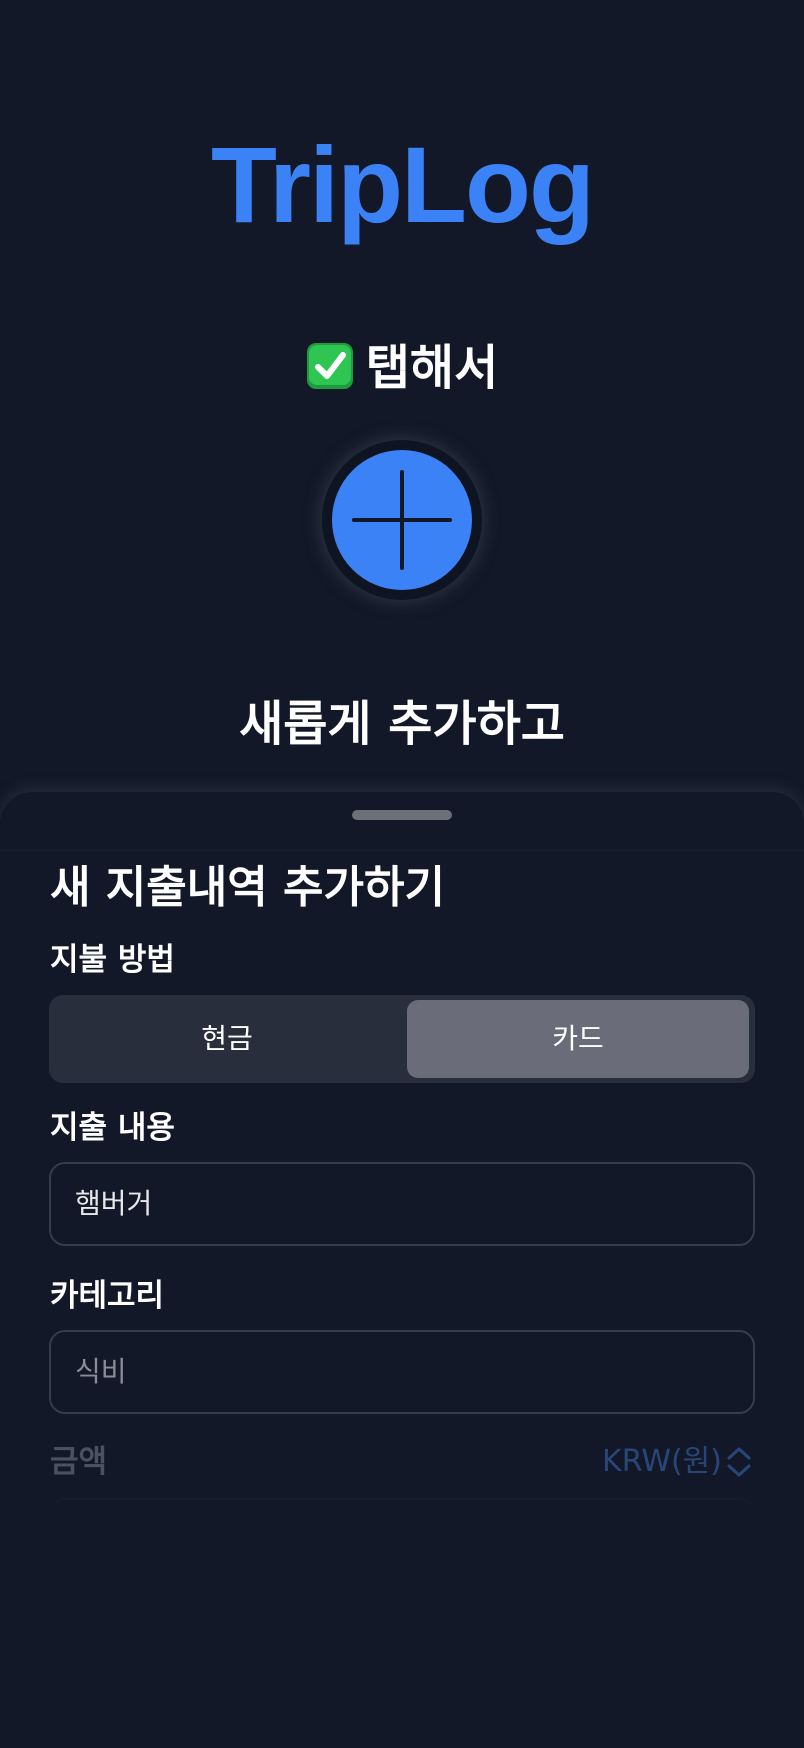  I want to click on plus-icon, so click(402, 520).